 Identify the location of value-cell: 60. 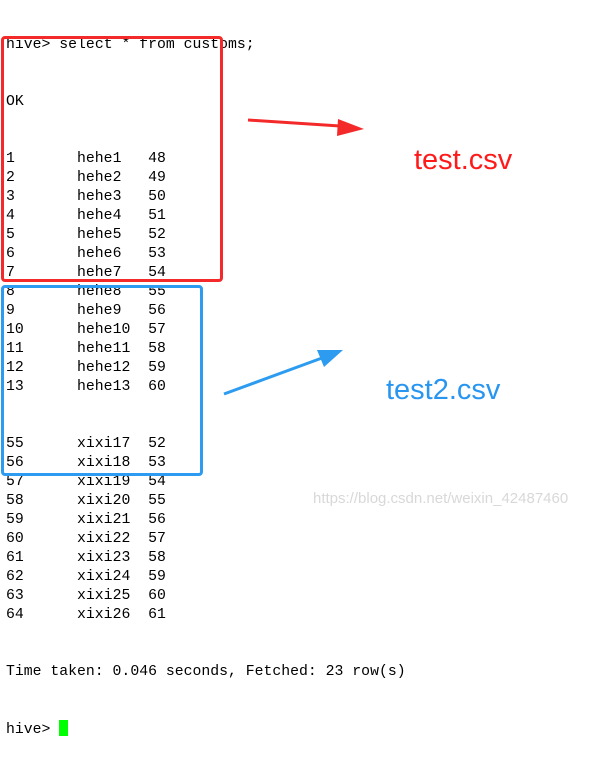
(157, 596).